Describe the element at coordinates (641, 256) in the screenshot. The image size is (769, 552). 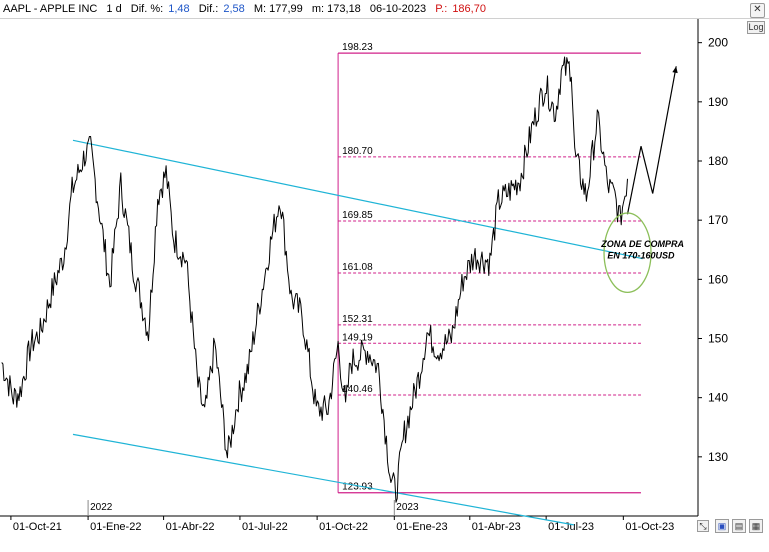
I see `annotation-text: EN 170-160USD` at that location.